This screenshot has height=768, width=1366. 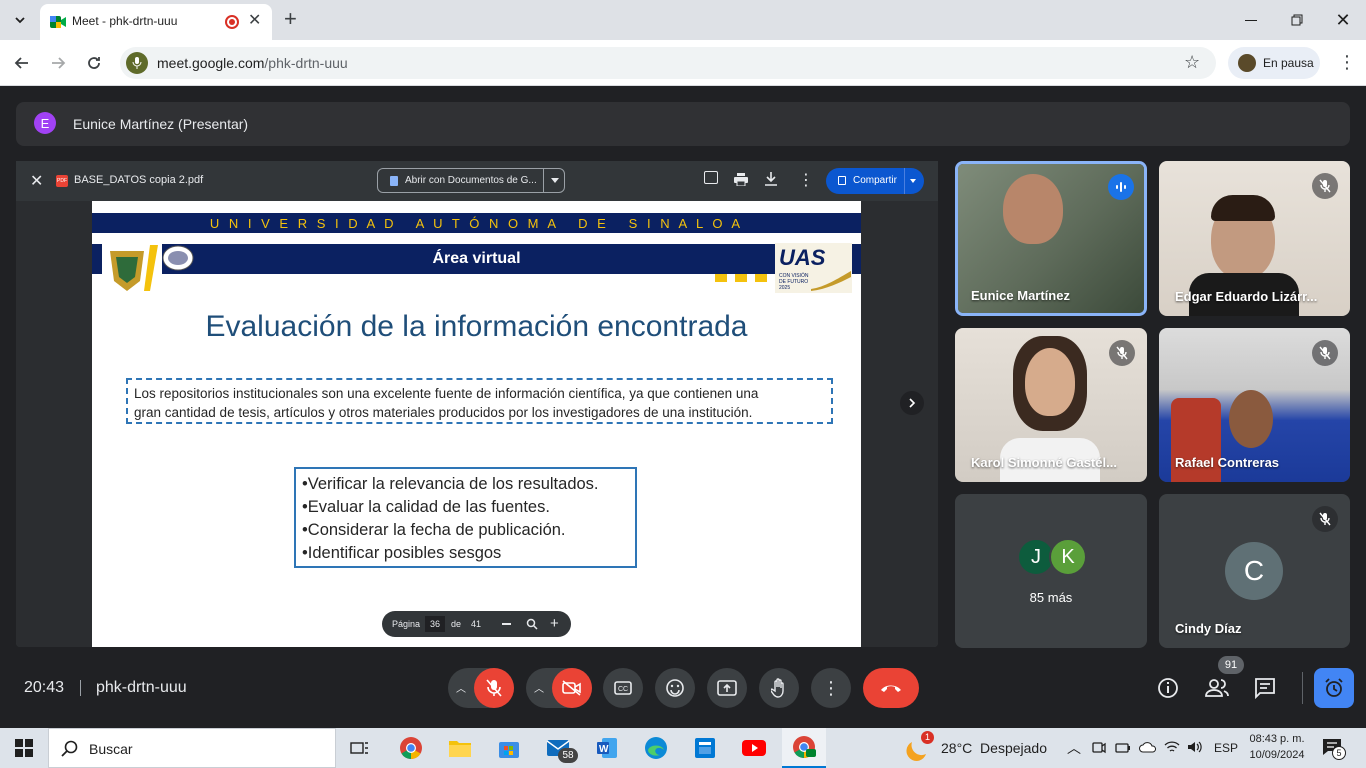 What do you see at coordinates (532, 624) in the screenshot?
I see `zoom-search-icon` at bounding box center [532, 624].